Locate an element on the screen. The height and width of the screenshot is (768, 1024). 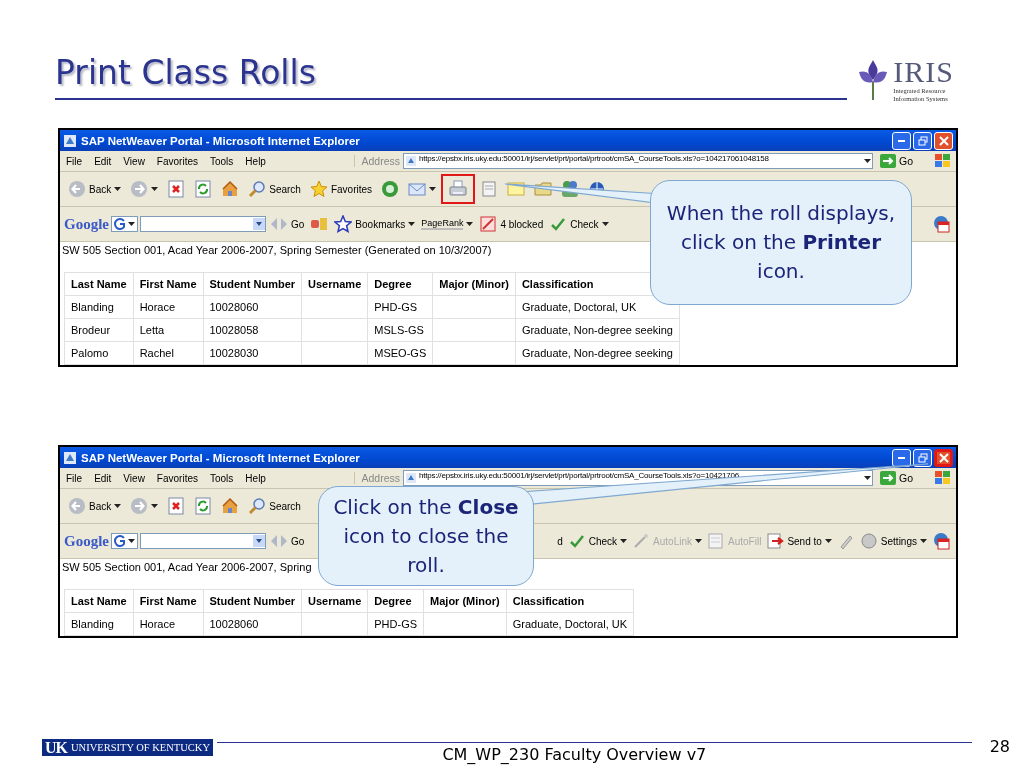
table-cell: Palomo is located at coordinates (99, 353).